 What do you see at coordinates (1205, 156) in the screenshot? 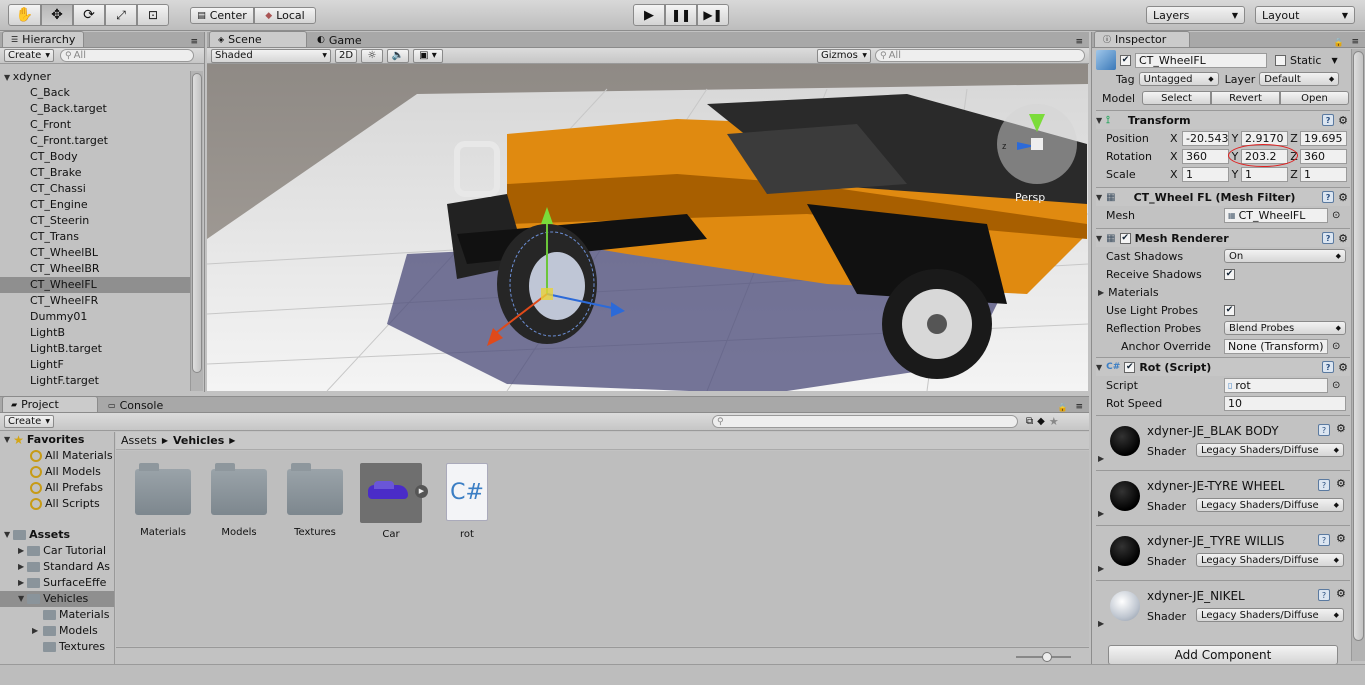
I see `rotation-x-field: 360` at bounding box center [1205, 156].